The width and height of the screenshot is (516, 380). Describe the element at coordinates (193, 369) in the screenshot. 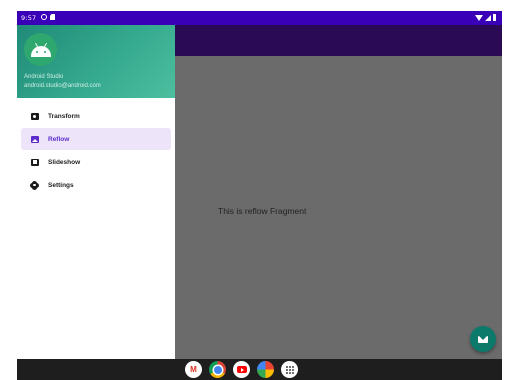

I see `gmail-icon: M` at that location.